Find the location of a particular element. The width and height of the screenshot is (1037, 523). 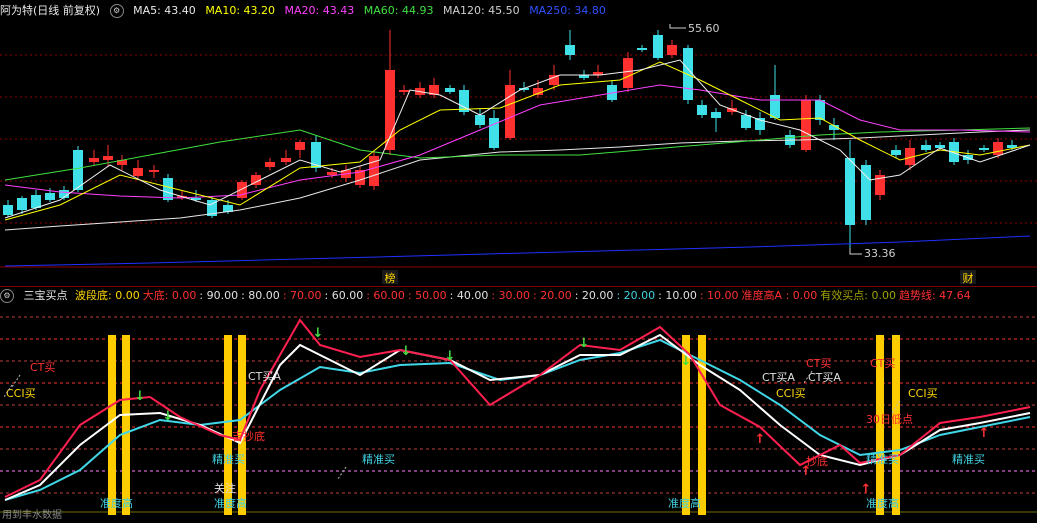

low-pointer is located at coordinates (855, 251).